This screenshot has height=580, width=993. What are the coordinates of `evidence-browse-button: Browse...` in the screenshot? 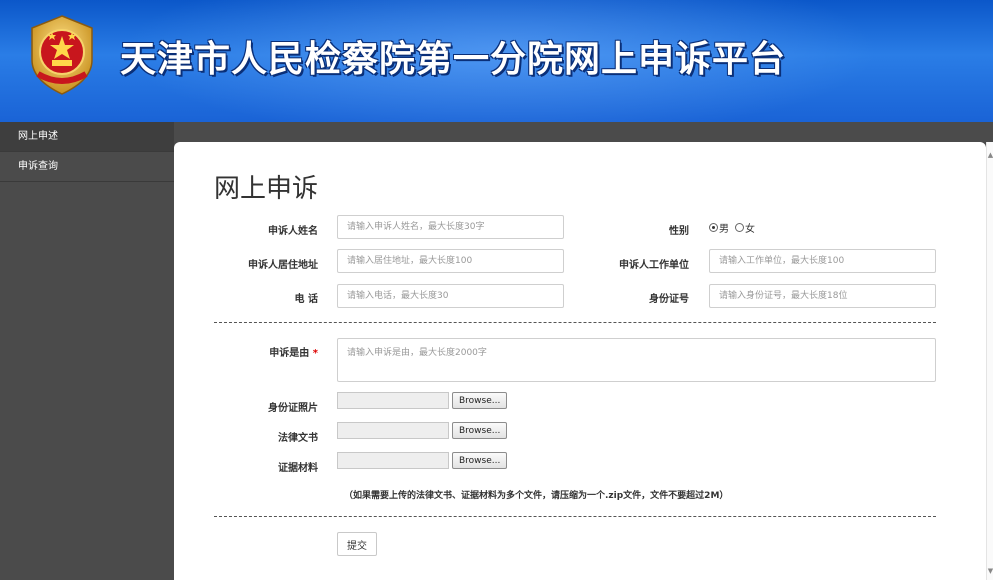 It's located at (480, 460).